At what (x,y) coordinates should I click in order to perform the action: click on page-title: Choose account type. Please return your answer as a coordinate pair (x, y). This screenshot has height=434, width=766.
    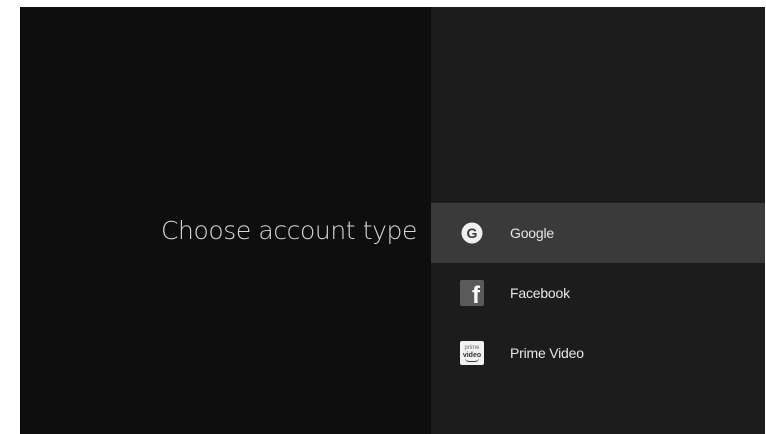
    Looking at the image, I should click on (288, 230).